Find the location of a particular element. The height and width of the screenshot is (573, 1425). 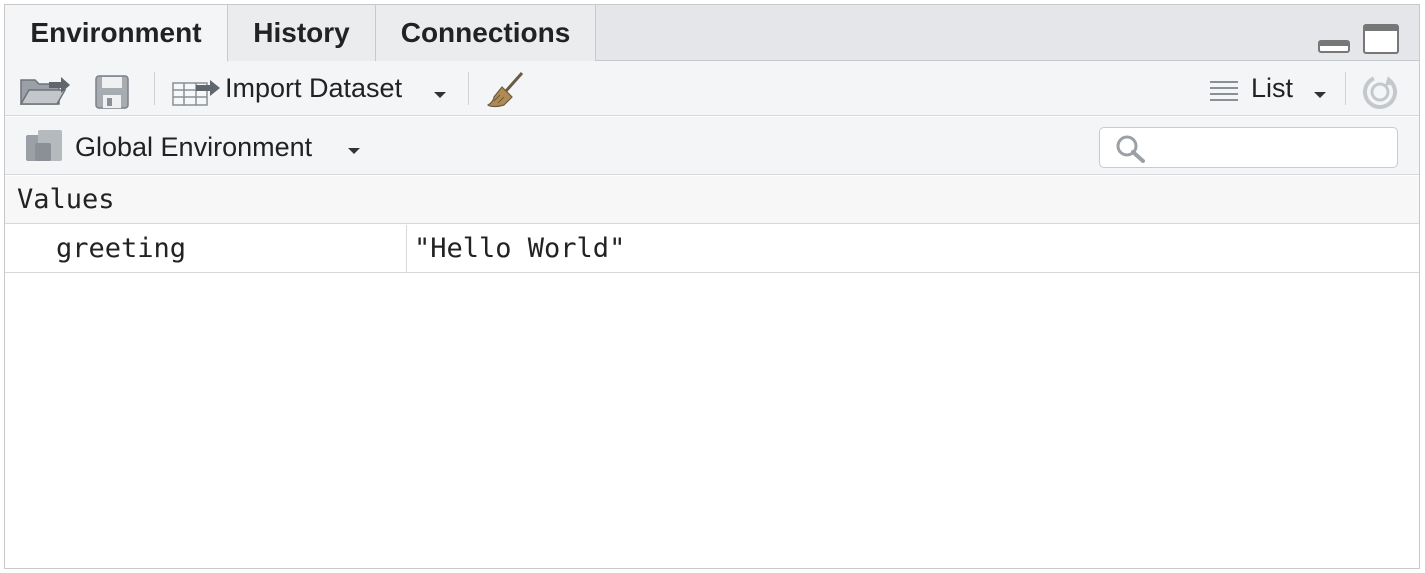

table-row: greeting "Hello World" is located at coordinates (712, 249).